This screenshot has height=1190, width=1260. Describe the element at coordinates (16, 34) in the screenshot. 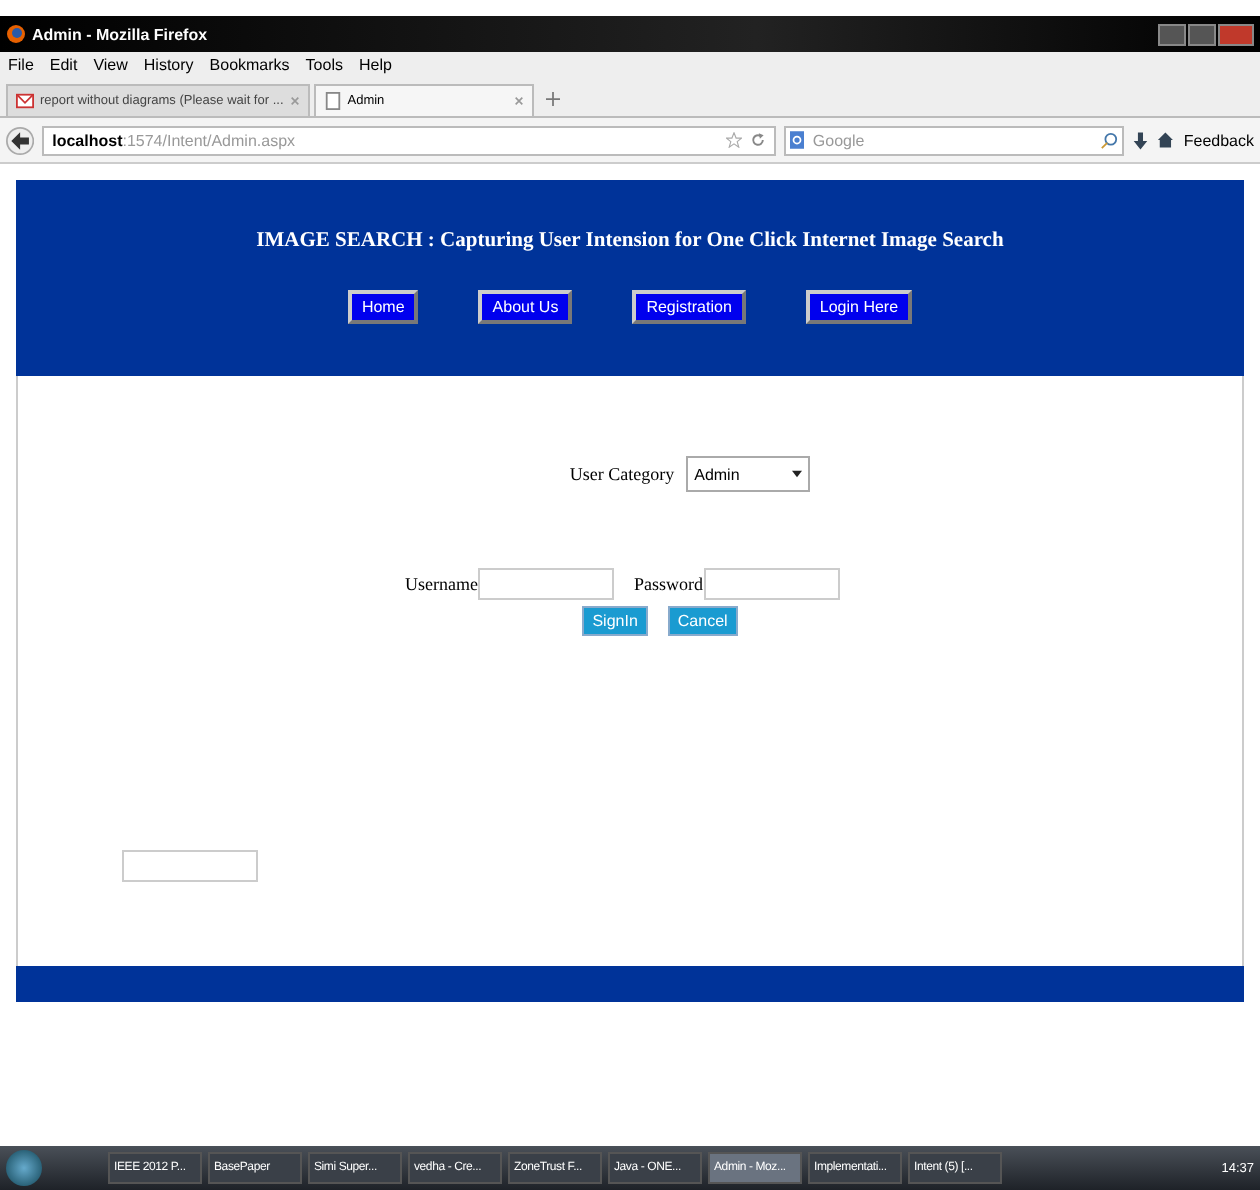

I see `firefox-icon` at that location.